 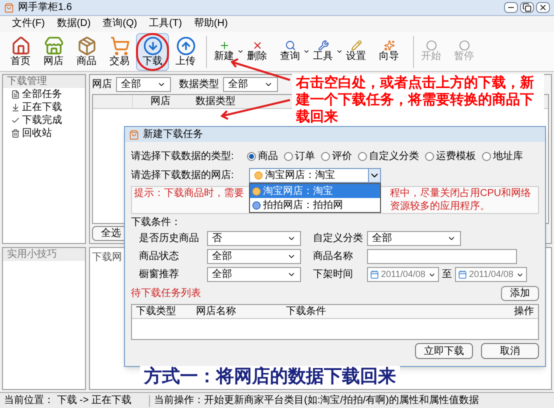 What do you see at coordinates (502, 156) in the screenshot?
I see `radio-option: 地址库` at bounding box center [502, 156].